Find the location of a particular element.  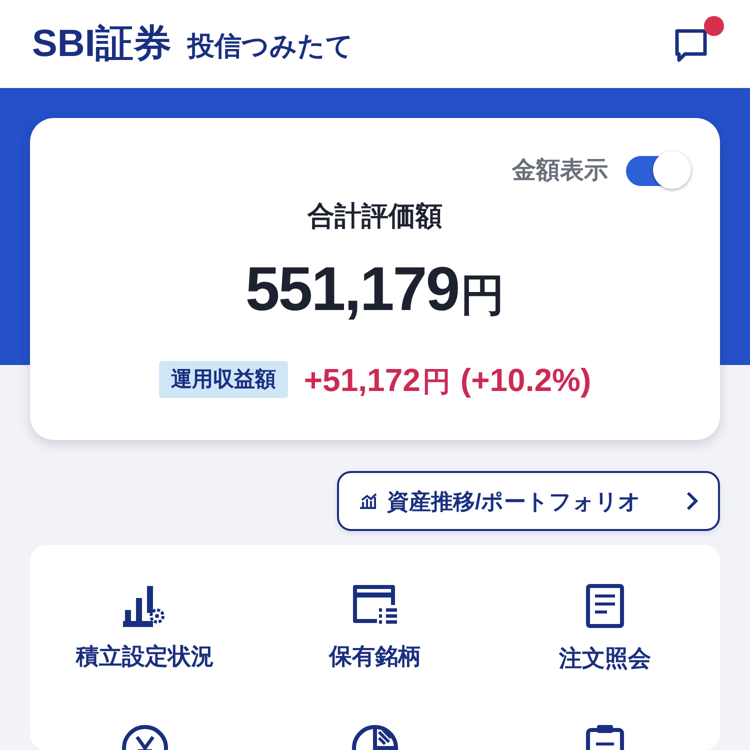

logo: SBI証券 is located at coordinates (102, 44).